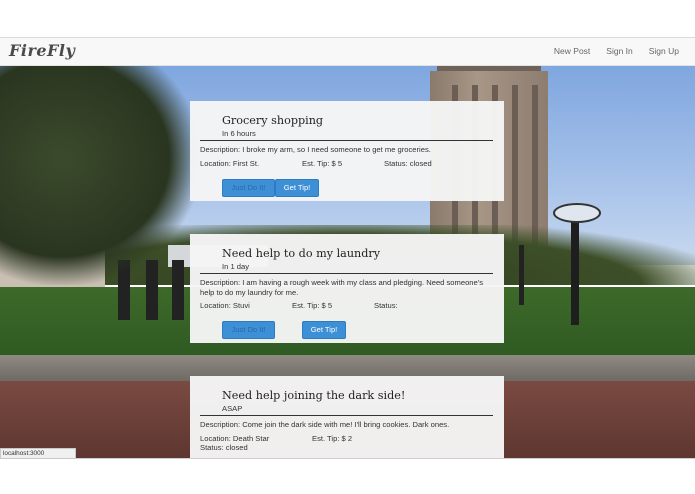  I want to click on nav-links: New Post Sign In Sign Up, so click(616, 51).